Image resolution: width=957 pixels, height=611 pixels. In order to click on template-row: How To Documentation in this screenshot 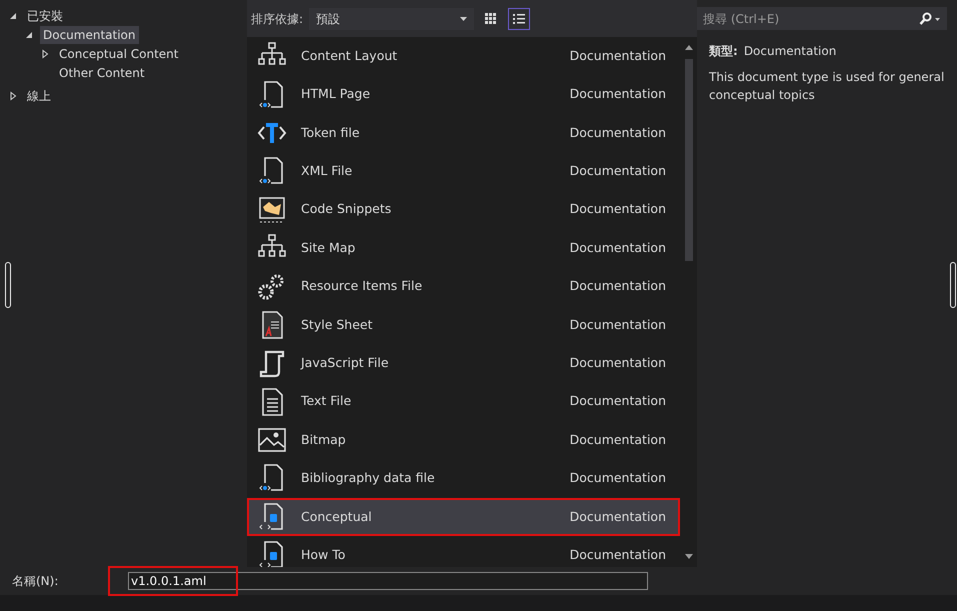, I will do `click(463, 551)`.